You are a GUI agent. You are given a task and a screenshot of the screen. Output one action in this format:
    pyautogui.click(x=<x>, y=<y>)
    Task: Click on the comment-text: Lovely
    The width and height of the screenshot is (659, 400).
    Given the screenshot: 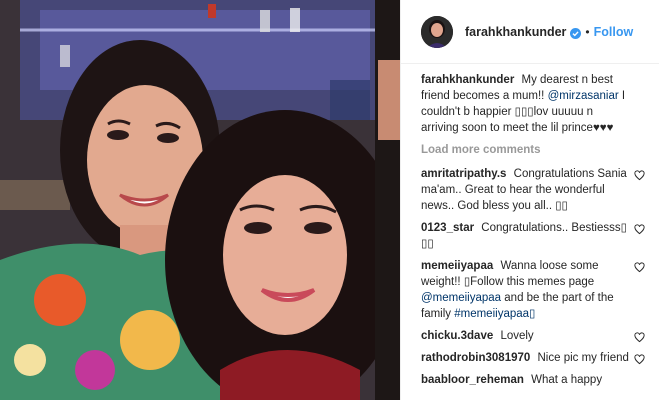 What is the action you would take?
    pyautogui.click(x=517, y=336)
    